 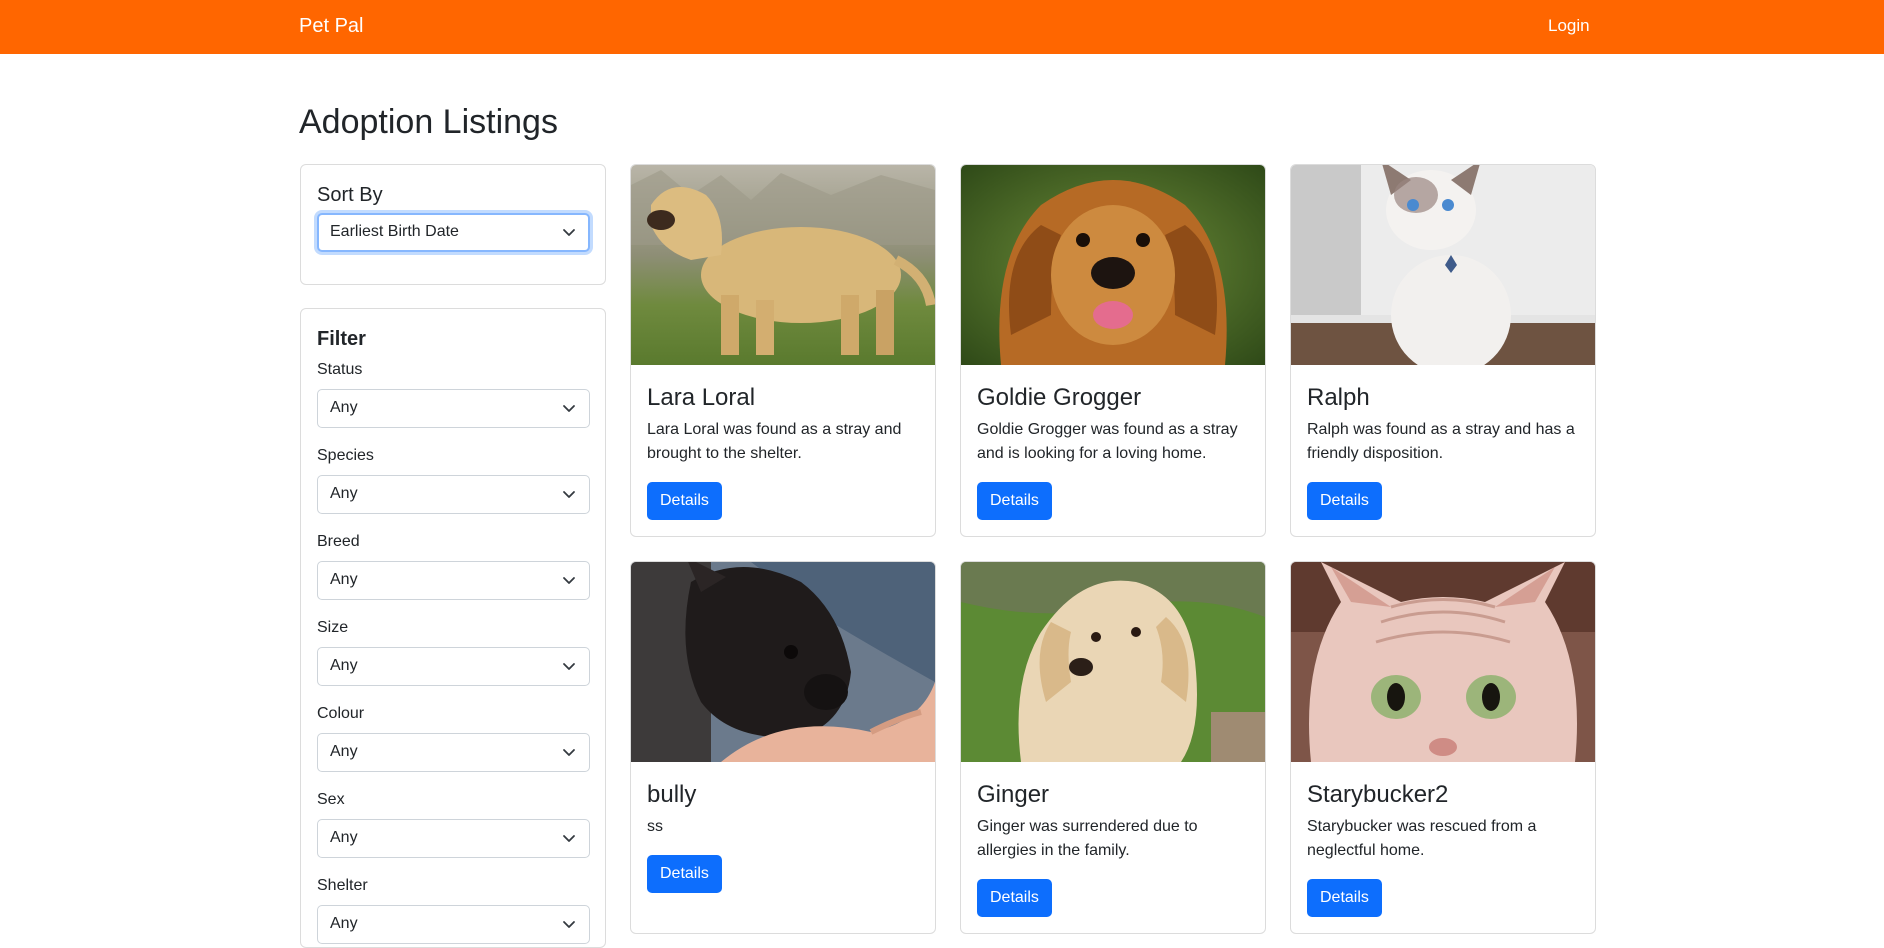 What do you see at coordinates (1443, 265) in the screenshot?
I see `white-kitten-photo` at bounding box center [1443, 265].